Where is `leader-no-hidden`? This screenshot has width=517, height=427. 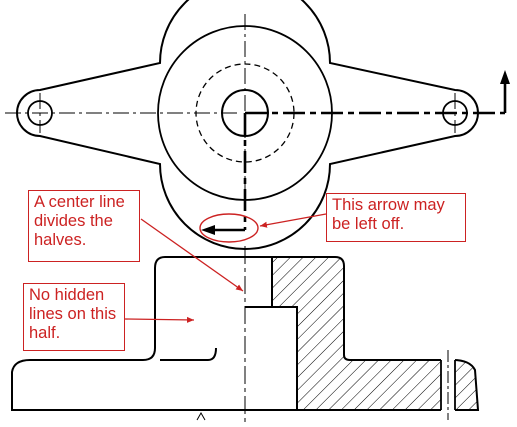 leader-no-hidden is located at coordinates (159, 319).